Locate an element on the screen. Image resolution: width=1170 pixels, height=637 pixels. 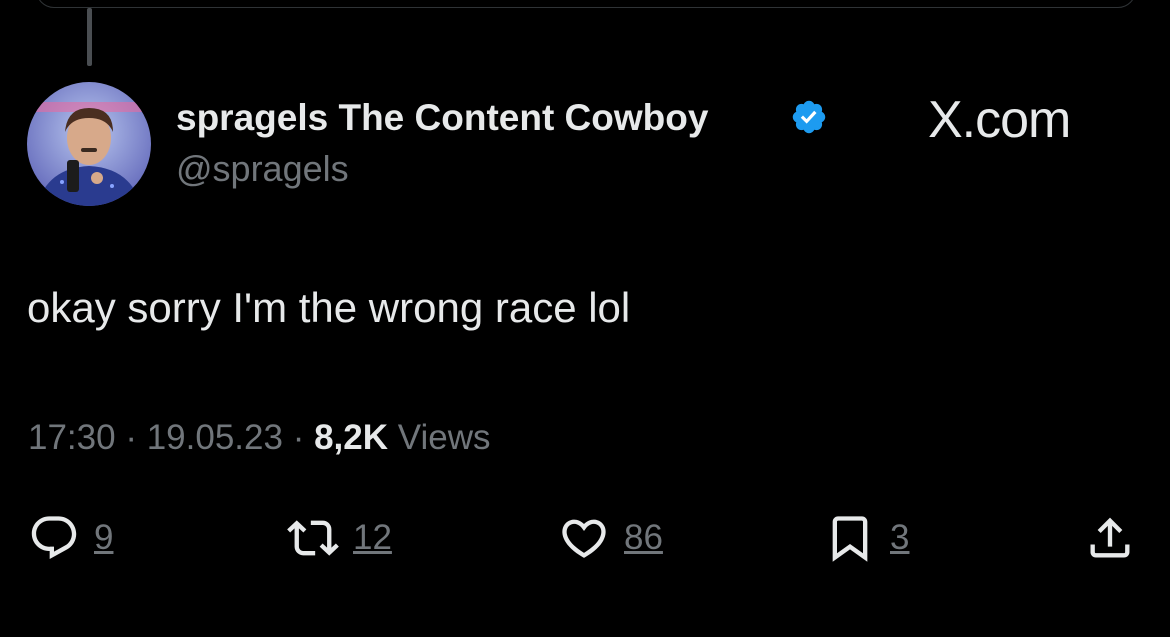
like-icon is located at coordinates (584, 538).